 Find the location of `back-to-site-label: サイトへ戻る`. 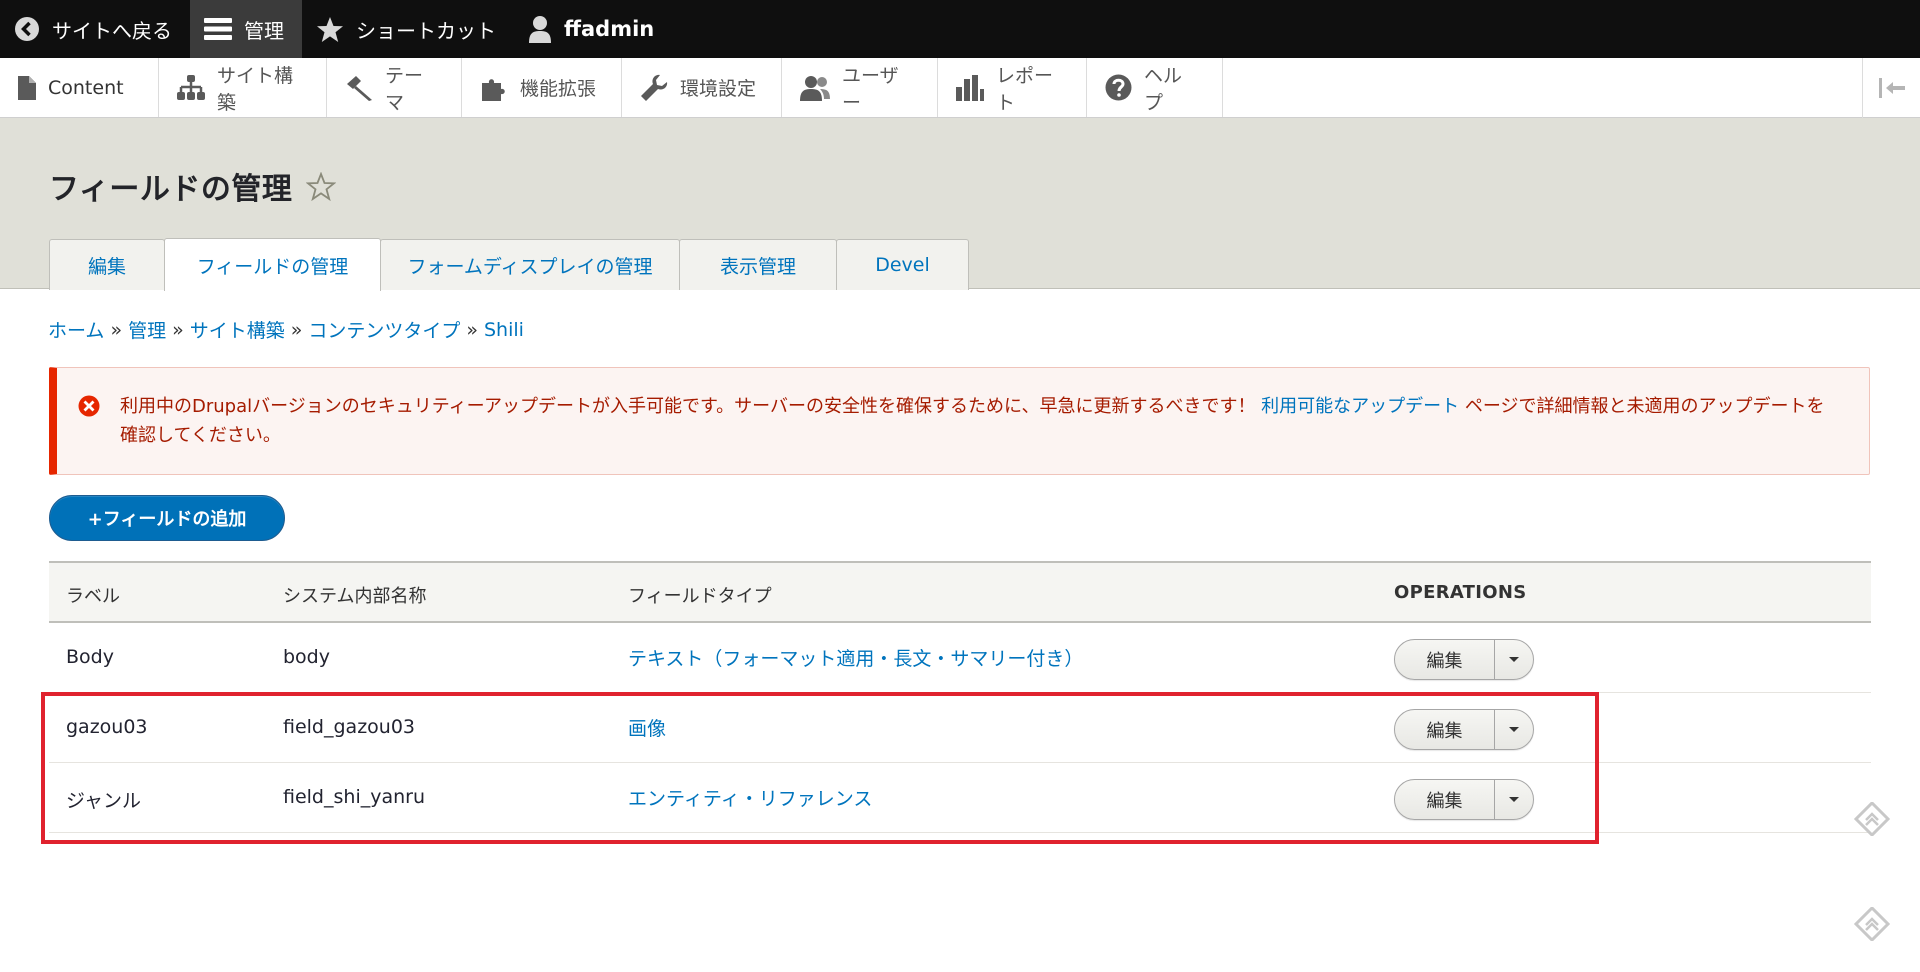

back-to-site-label: サイトへ戻る is located at coordinates (112, 30).